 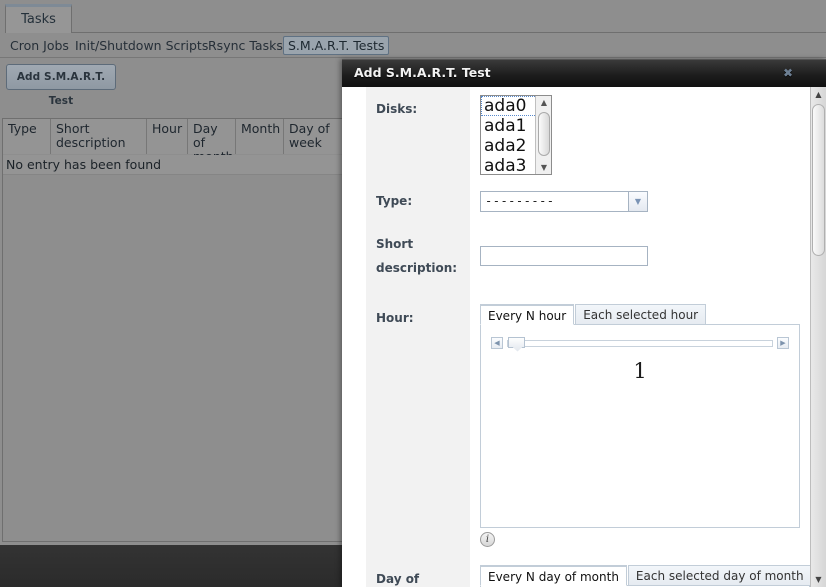 I want to click on tab-each-selected-hour: Each selected hour, so click(x=641, y=314).